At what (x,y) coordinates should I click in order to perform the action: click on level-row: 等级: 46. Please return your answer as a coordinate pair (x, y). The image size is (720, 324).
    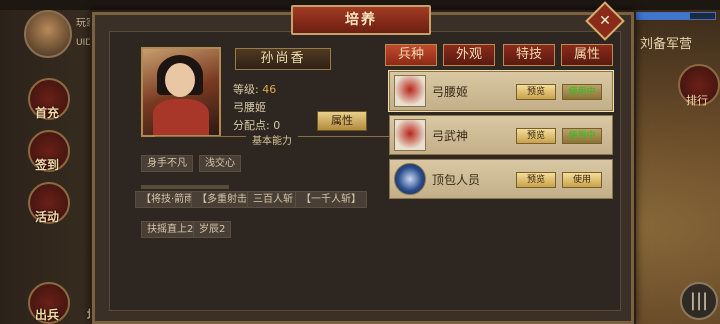
    Looking at the image, I should click on (254, 89).